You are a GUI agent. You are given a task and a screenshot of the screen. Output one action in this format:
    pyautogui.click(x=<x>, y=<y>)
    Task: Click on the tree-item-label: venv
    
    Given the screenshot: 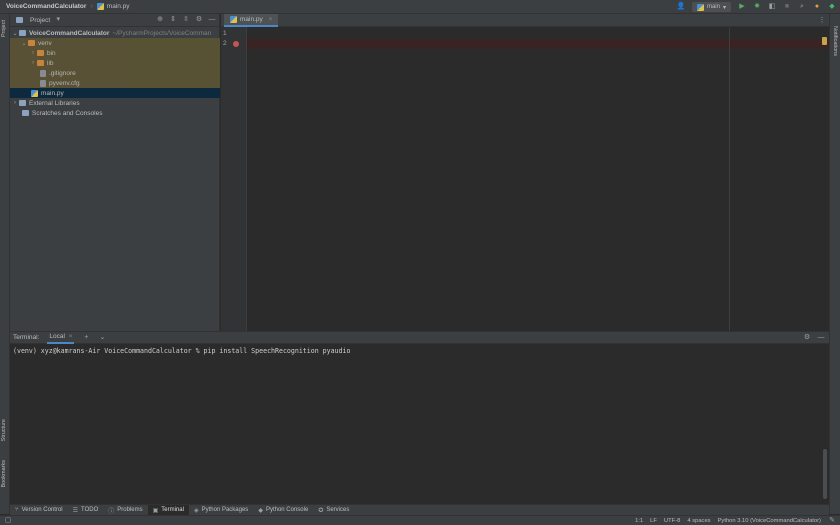 What is the action you would take?
    pyautogui.click(x=45, y=43)
    